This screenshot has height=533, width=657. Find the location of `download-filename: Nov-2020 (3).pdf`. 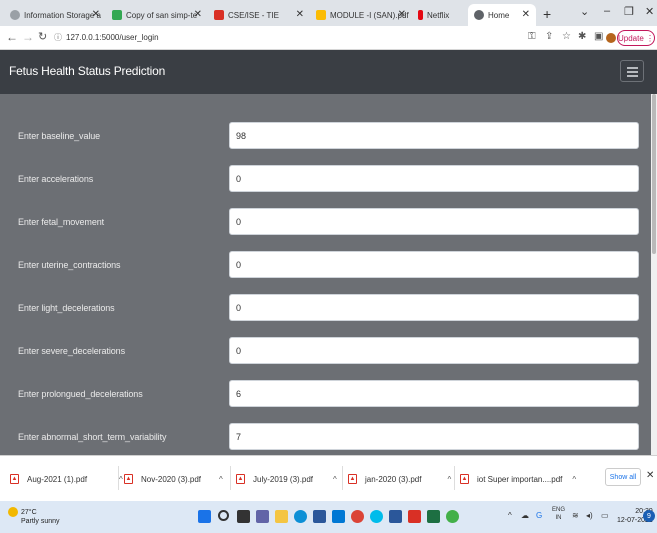

download-filename: Nov-2020 (3).pdf is located at coordinates (171, 479).